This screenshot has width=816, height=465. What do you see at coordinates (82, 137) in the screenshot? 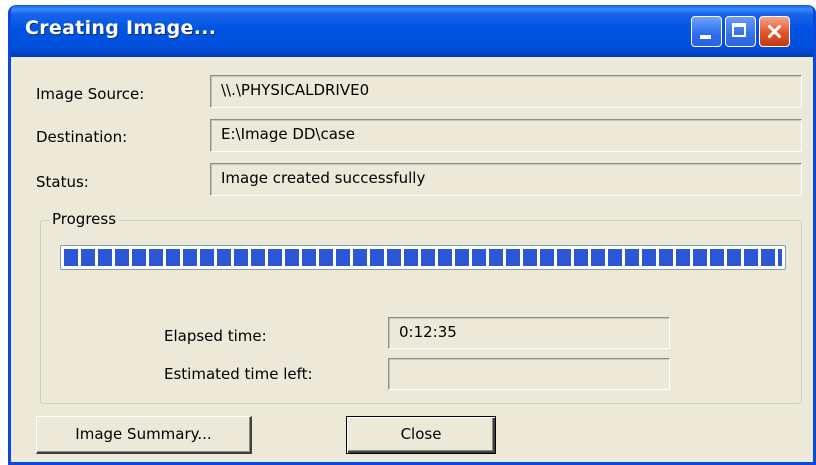
I see `destination-label: Destination:` at bounding box center [82, 137].